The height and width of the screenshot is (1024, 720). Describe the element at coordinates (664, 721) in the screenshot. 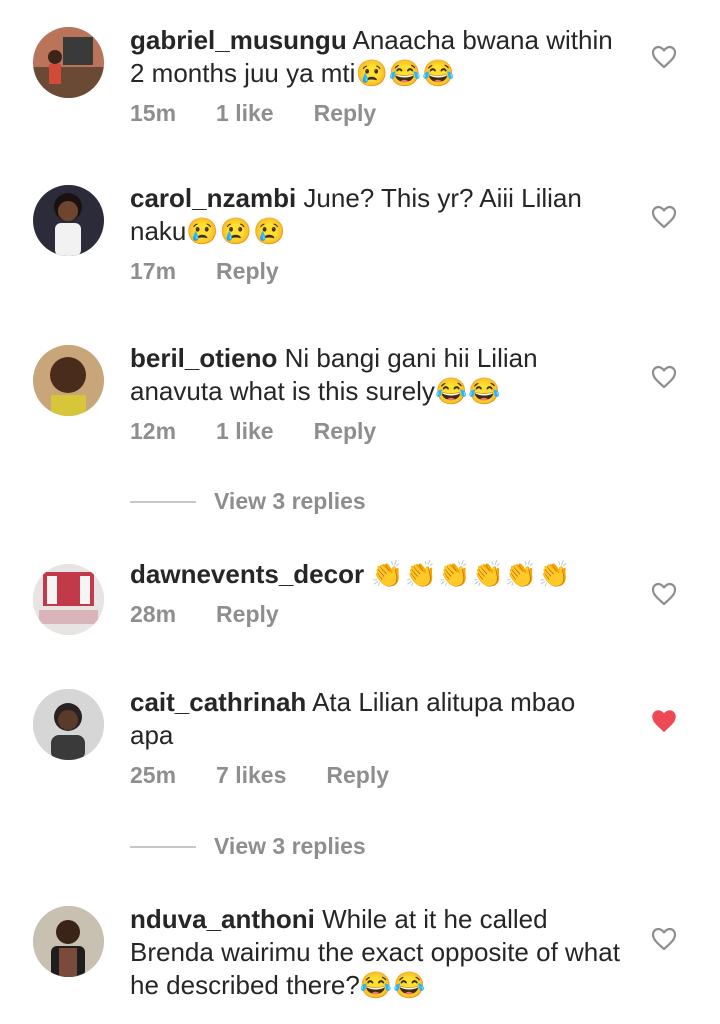

I see `heart-filled-icon` at that location.